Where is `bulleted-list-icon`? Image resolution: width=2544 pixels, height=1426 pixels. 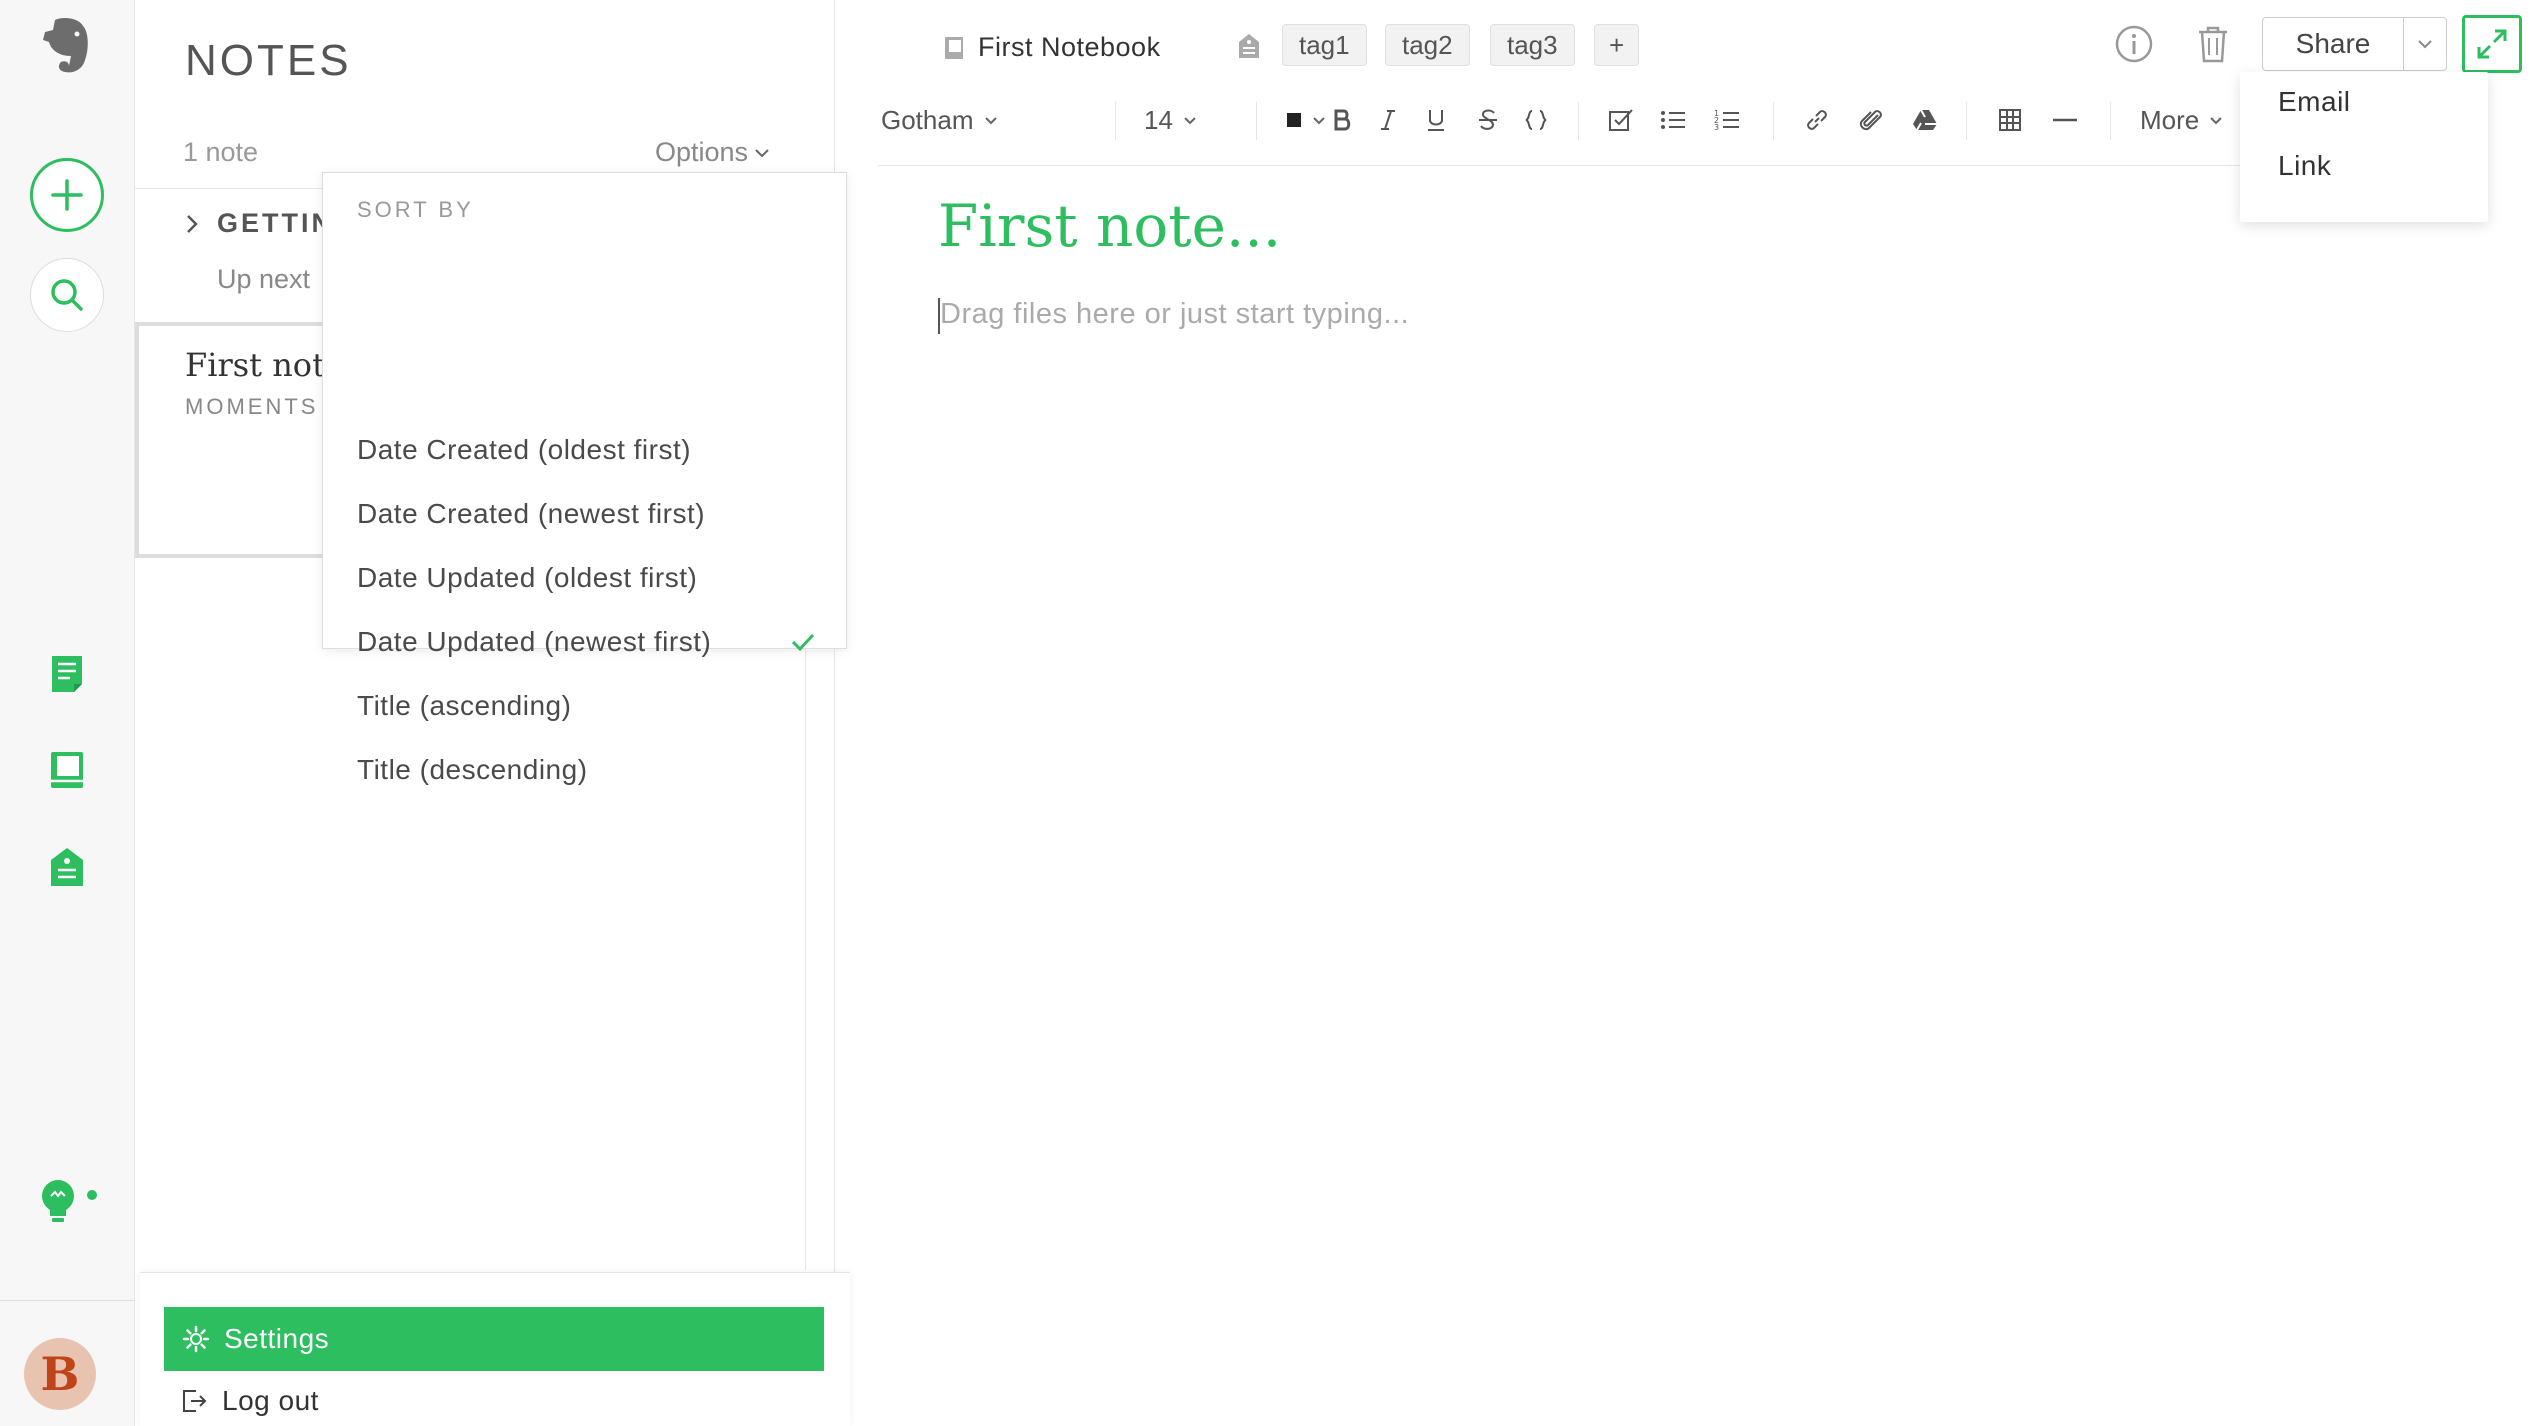 bulleted-list-icon is located at coordinates (1673, 120).